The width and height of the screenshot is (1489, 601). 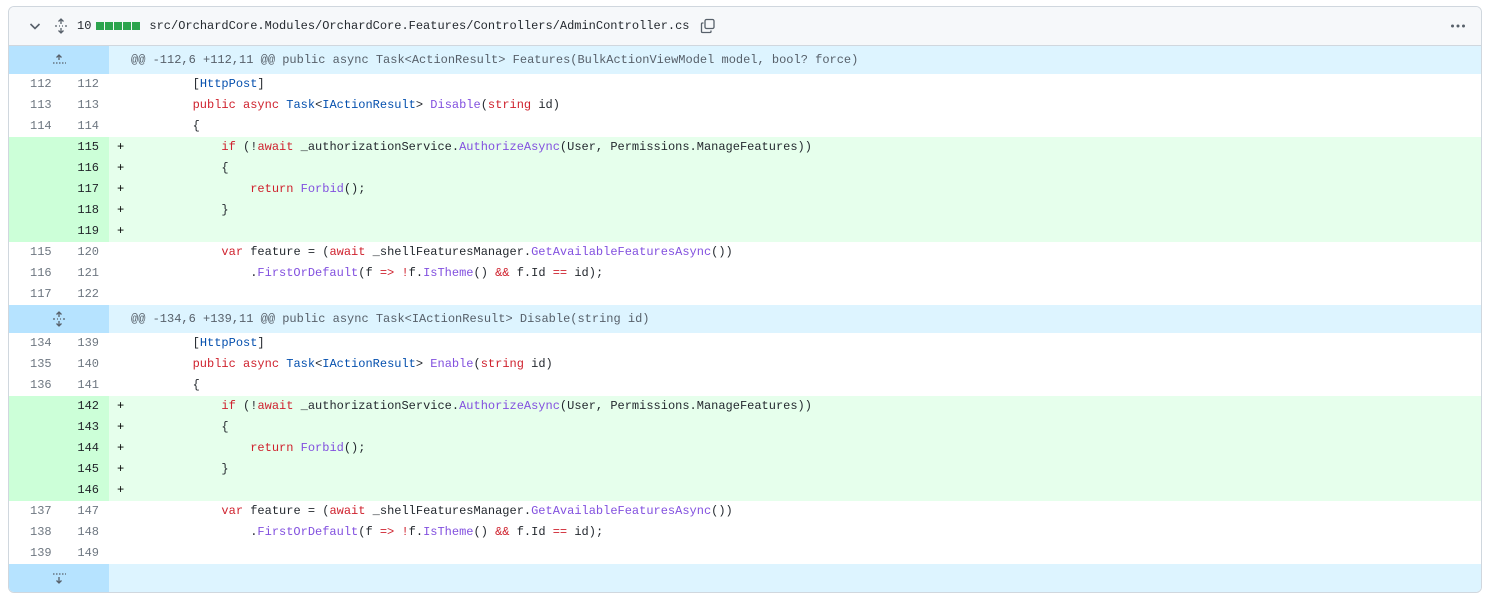 What do you see at coordinates (34, 126) in the screenshot?
I see `old-line-number: 114` at bounding box center [34, 126].